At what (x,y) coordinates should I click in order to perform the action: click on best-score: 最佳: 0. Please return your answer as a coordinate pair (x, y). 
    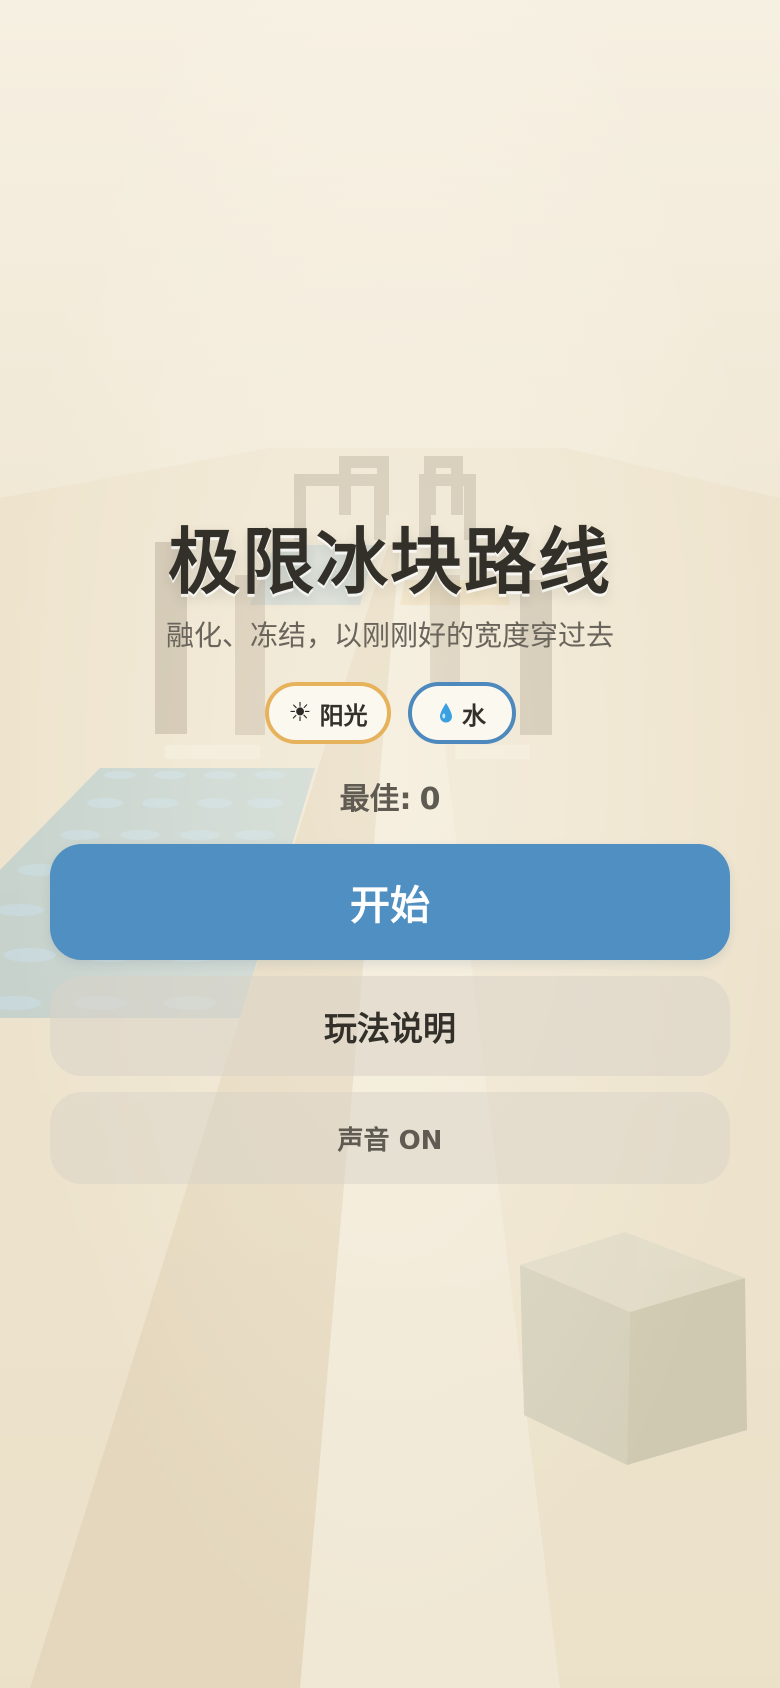
    Looking at the image, I should click on (390, 796).